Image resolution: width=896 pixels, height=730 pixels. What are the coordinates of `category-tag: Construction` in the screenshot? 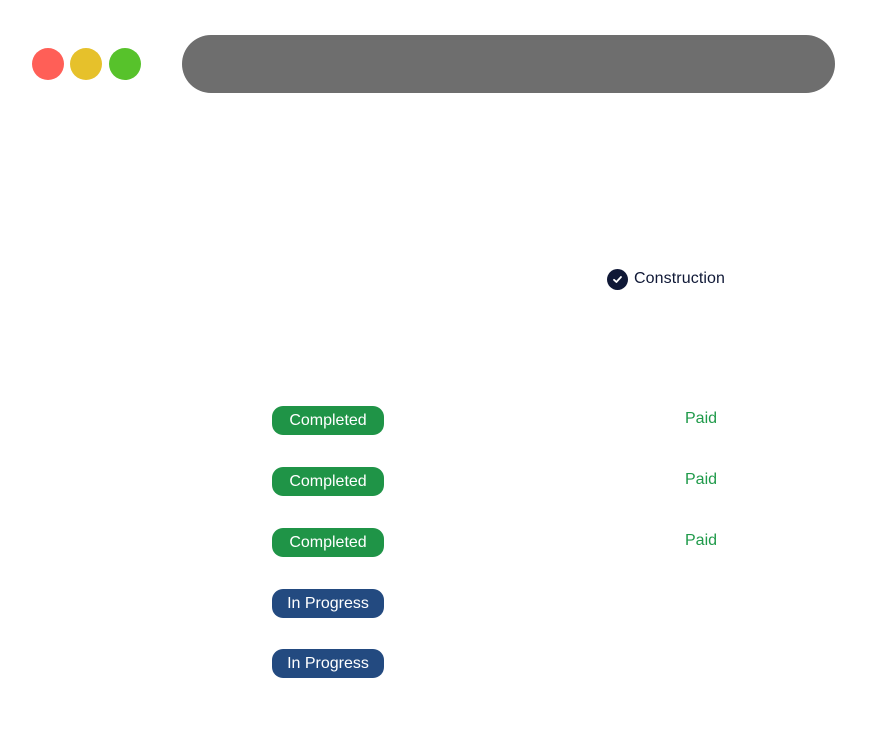 It's located at (666, 279).